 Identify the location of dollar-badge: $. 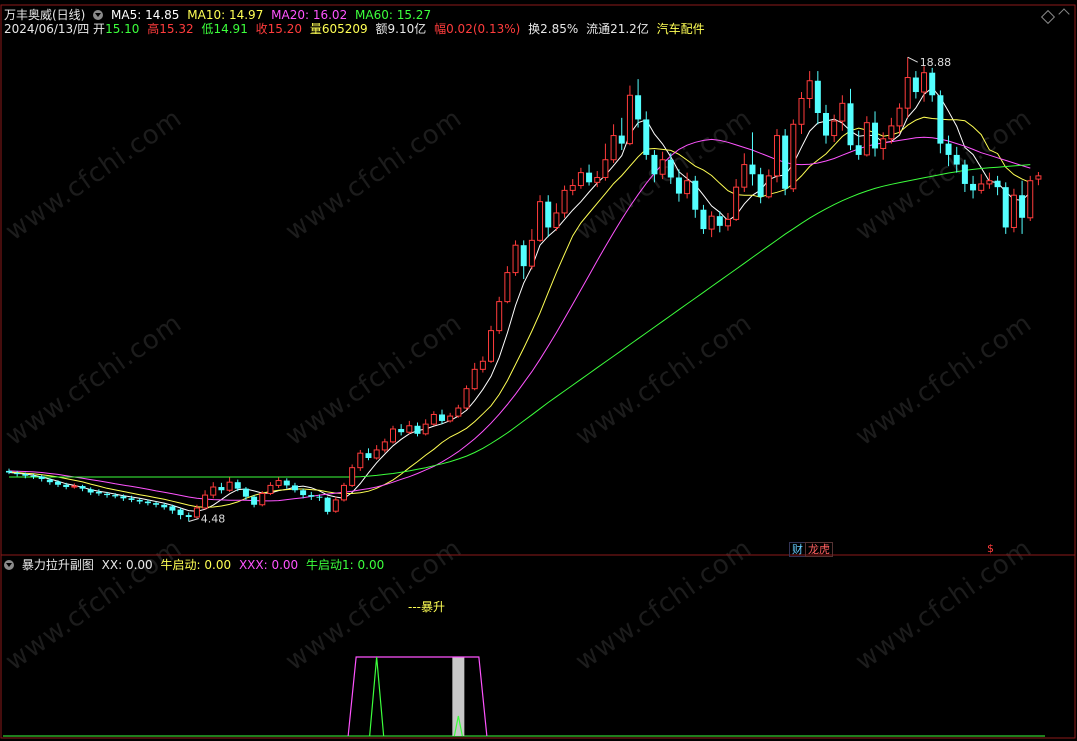
(990, 548).